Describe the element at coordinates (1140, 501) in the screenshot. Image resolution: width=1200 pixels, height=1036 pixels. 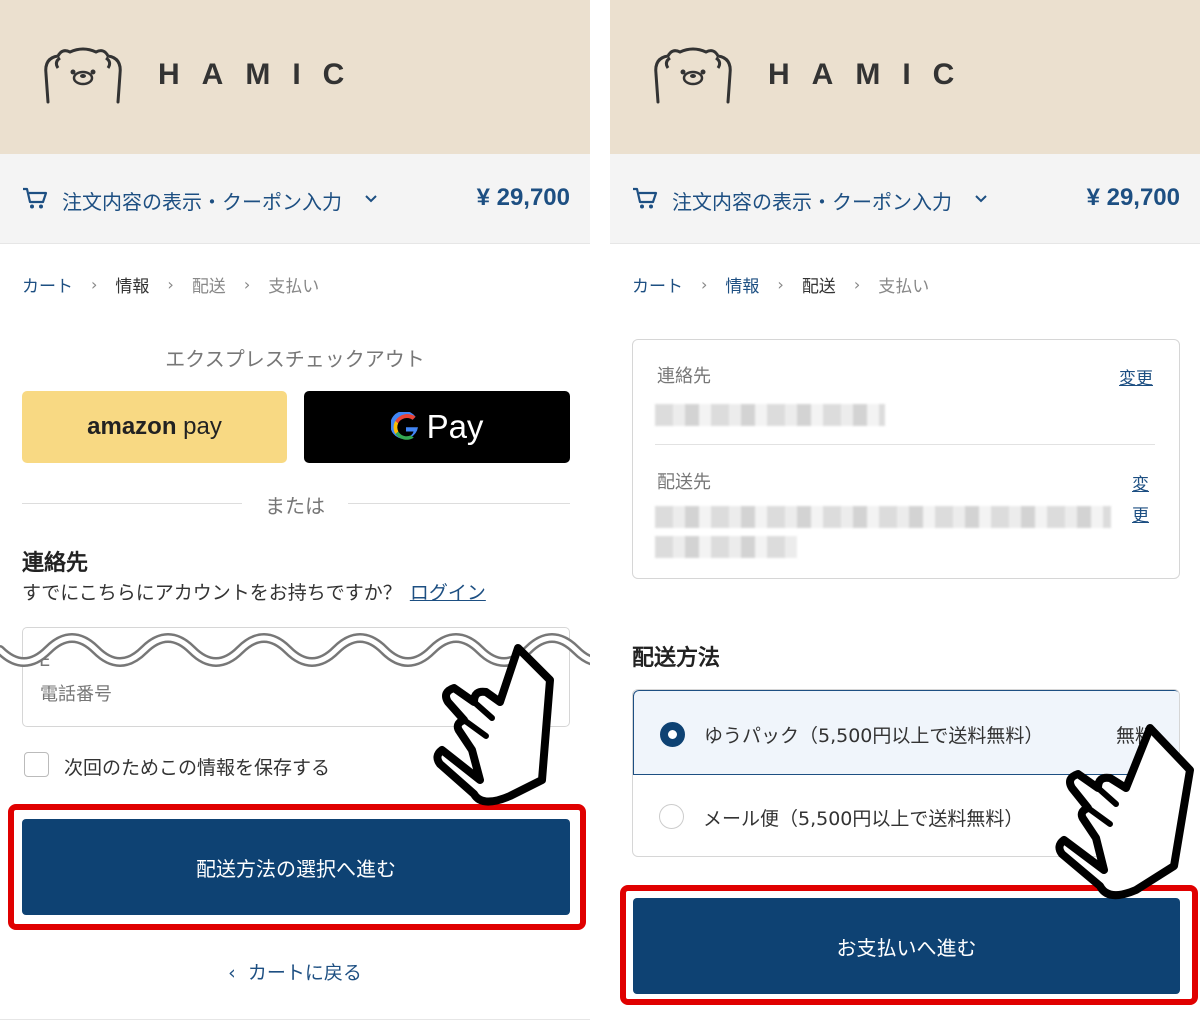
I see `change-address-link: 変 更` at that location.